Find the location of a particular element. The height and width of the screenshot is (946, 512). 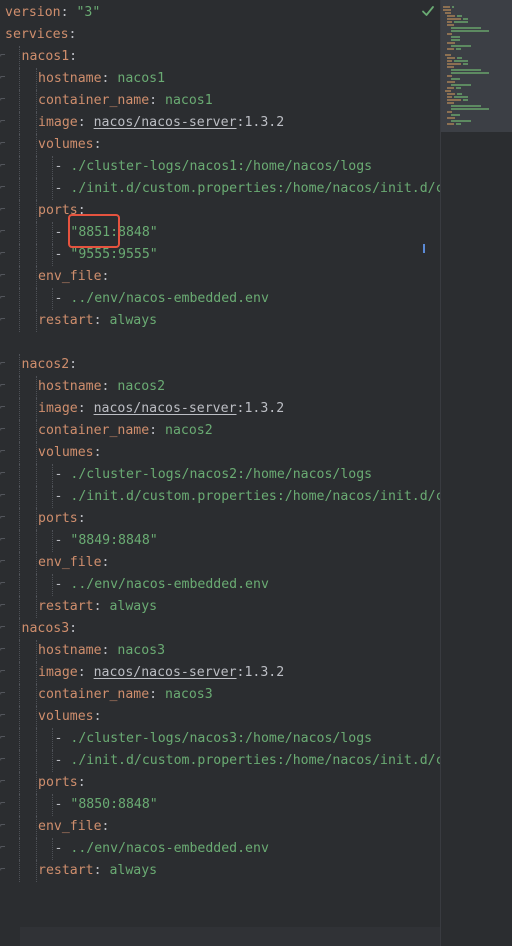

code-line: ⌐ container_name: nacos2 is located at coordinates (220, 431).